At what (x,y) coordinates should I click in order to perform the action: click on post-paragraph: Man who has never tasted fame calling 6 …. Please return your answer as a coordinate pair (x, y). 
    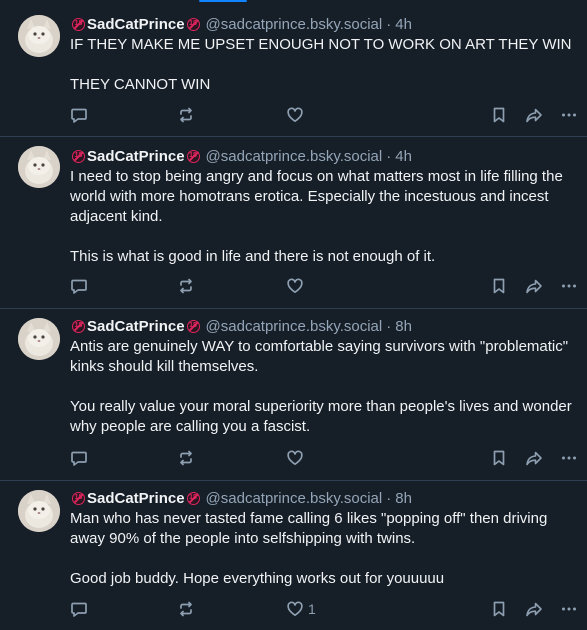
    Looking at the image, I should click on (309, 528).